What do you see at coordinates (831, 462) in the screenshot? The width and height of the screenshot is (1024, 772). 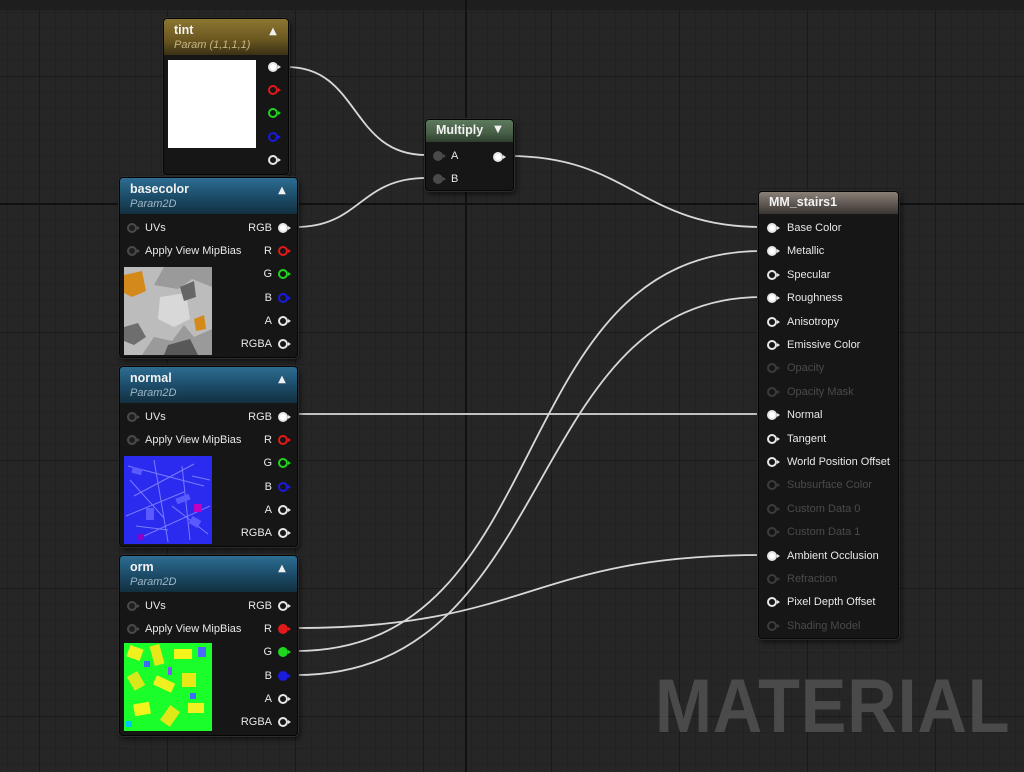 I see `material-input-world-position-offset: World Position Offset` at bounding box center [831, 462].